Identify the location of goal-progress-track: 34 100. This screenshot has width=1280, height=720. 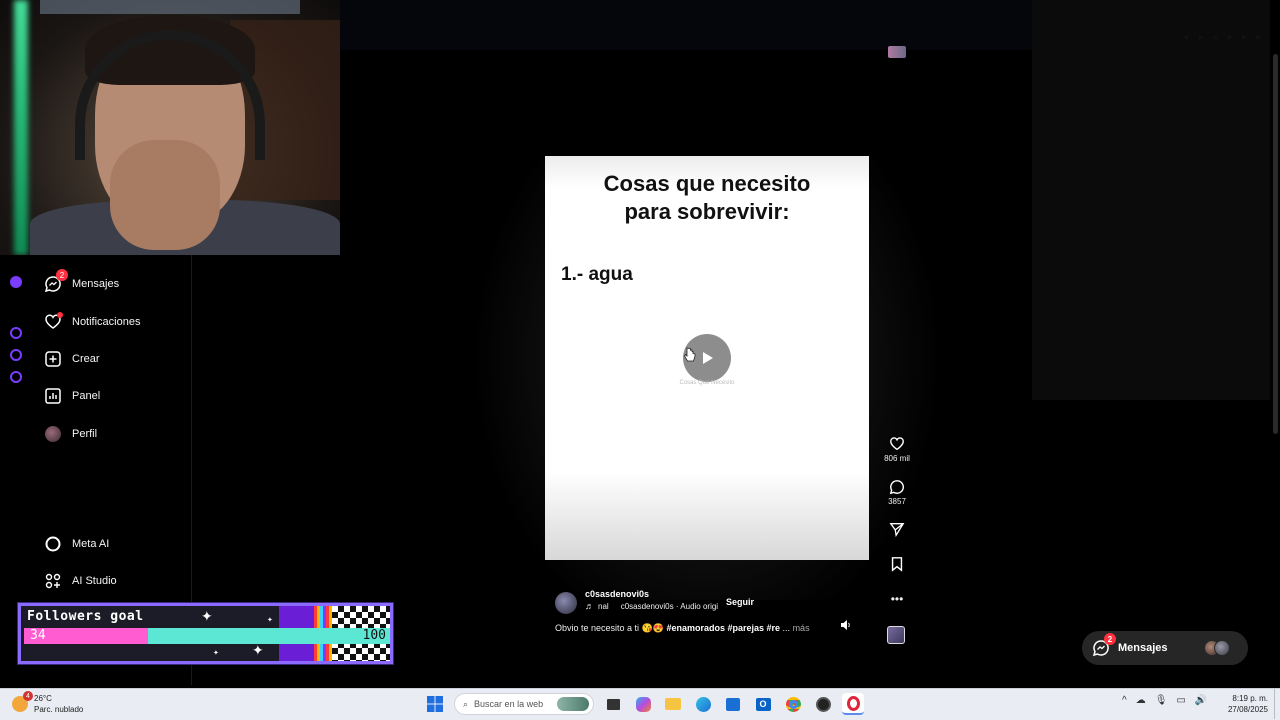
(207, 636).